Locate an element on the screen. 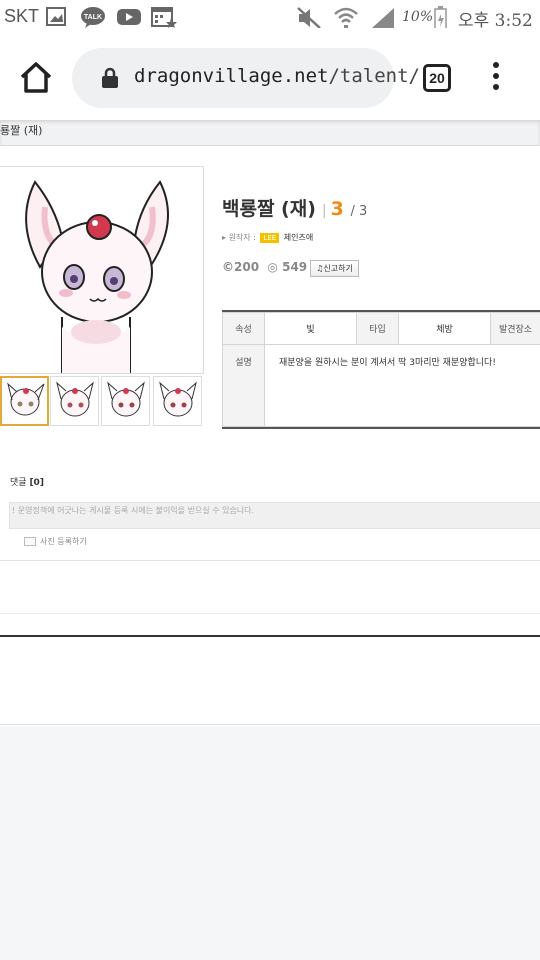 Image resolution: width=540 pixels, height=960 pixels. clock: 오후 3:52 is located at coordinates (495, 21).